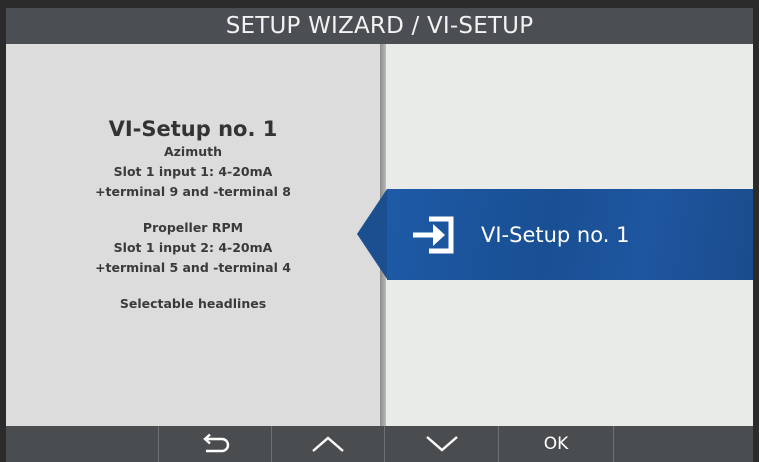  I want to click on back-arrow-icon, so click(216, 443).